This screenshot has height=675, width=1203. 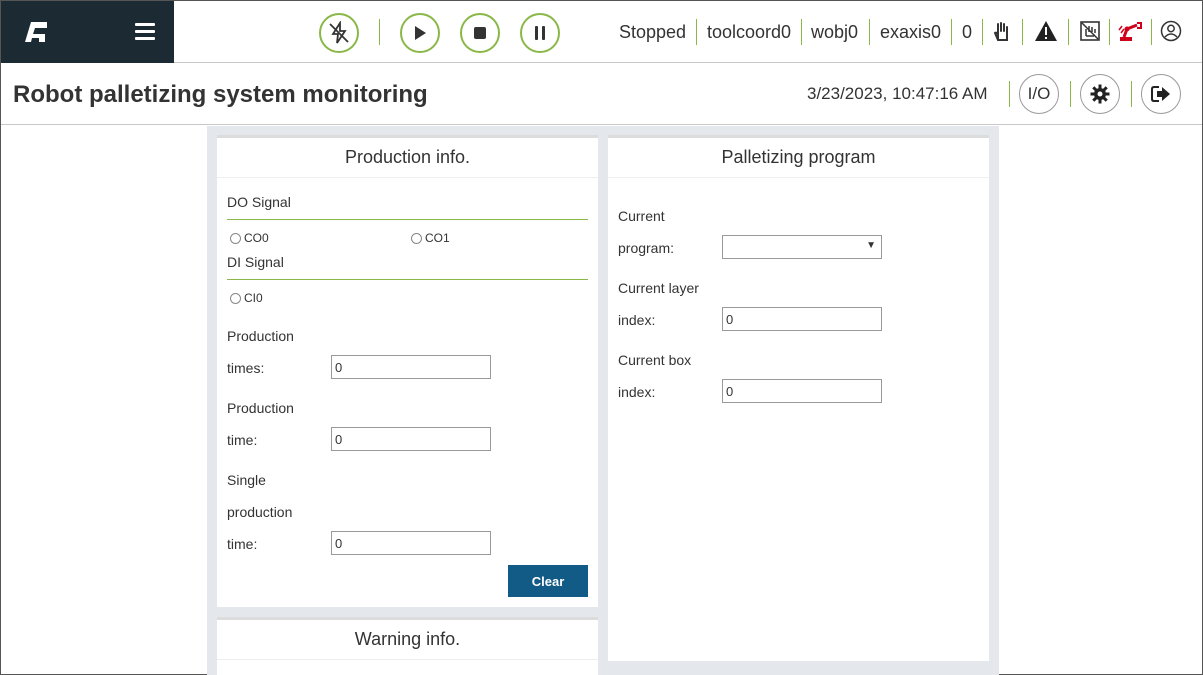 What do you see at coordinates (411, 367) in the screenshot?
I see `production-times-input` at bounding box center [411, 367].